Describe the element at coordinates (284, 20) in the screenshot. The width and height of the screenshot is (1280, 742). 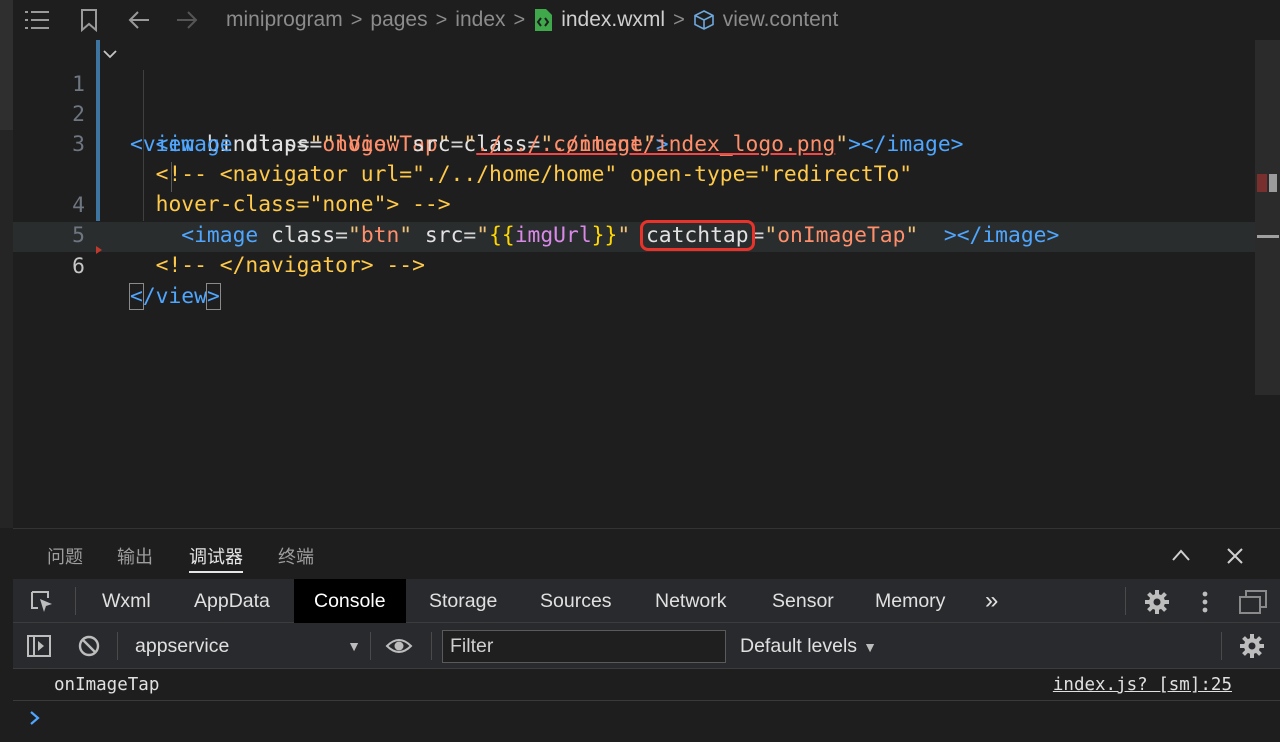
I see `breadcrumb-miniprogram: miniprogram` at that location.